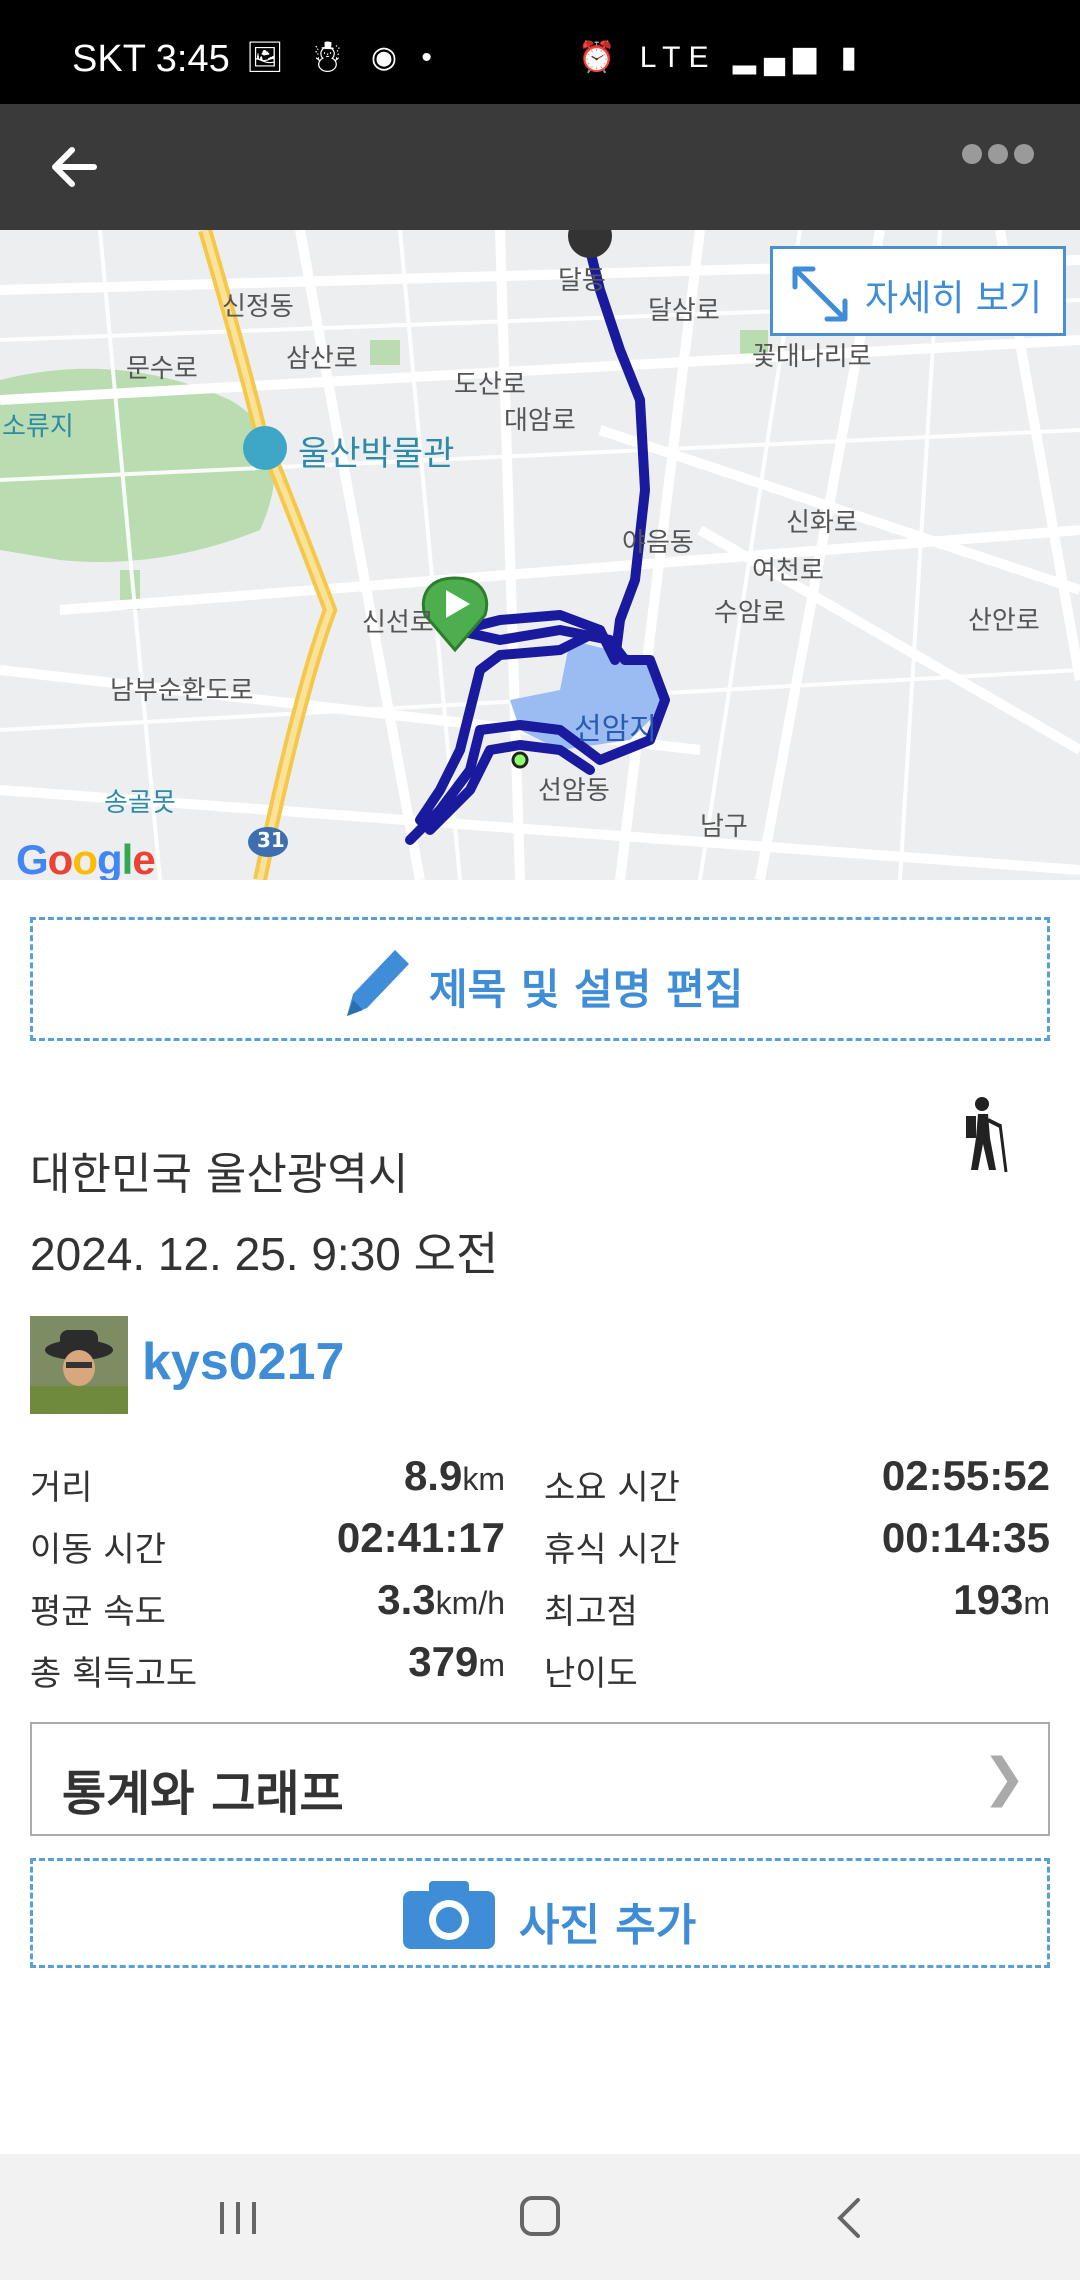  I want to click on stat-row: 평균 속도 3.3km/h 최고점 193m, so click(540, 1601).